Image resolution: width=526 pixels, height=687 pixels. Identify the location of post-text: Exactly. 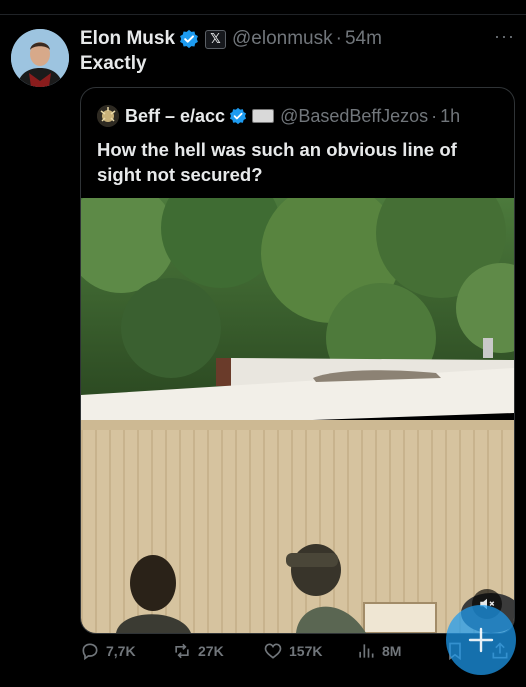
(113, 63).